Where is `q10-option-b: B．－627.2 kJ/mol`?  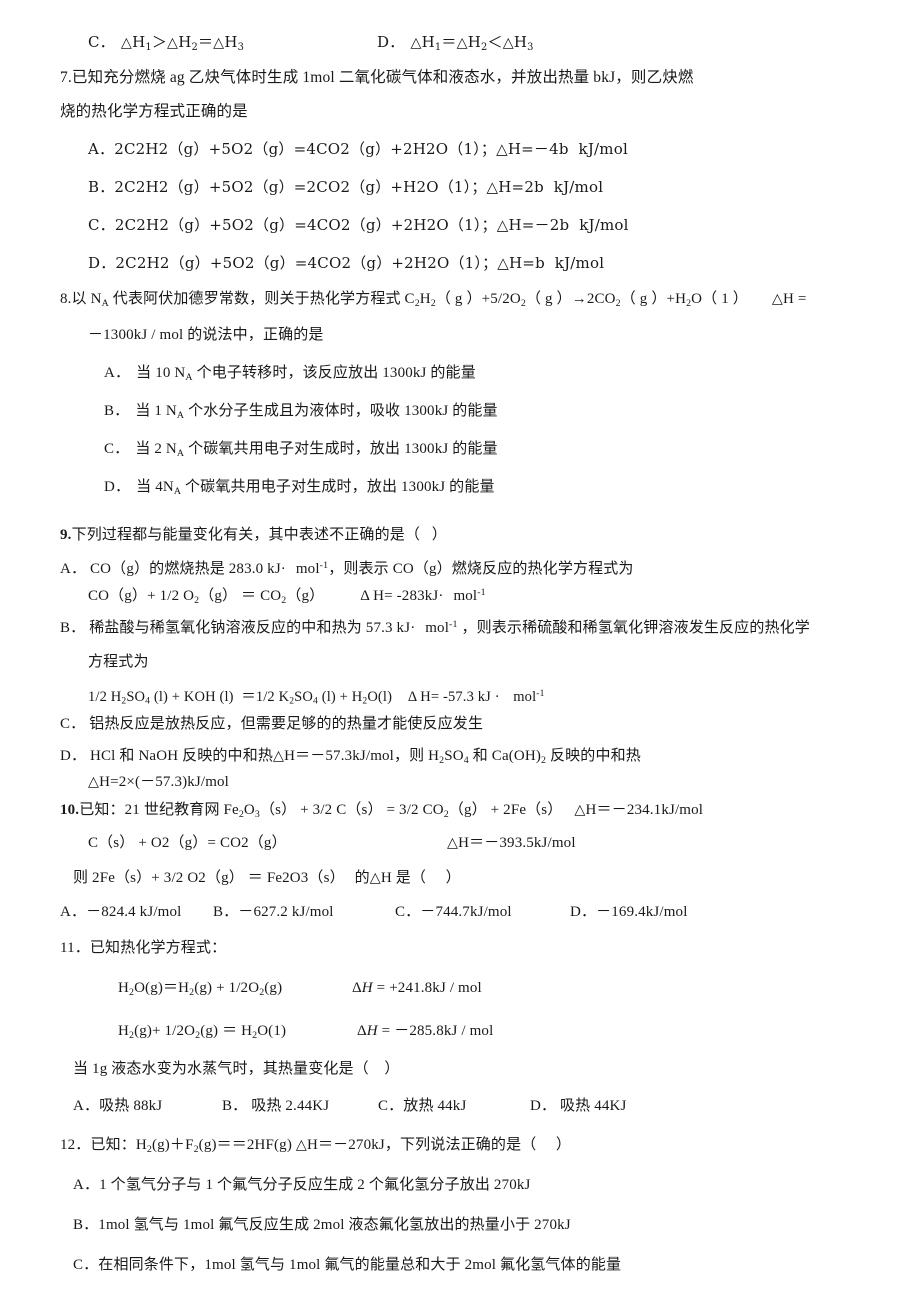 q10-option-b: B．－627.2 kJ/mol is located at coordinates (273, 912).